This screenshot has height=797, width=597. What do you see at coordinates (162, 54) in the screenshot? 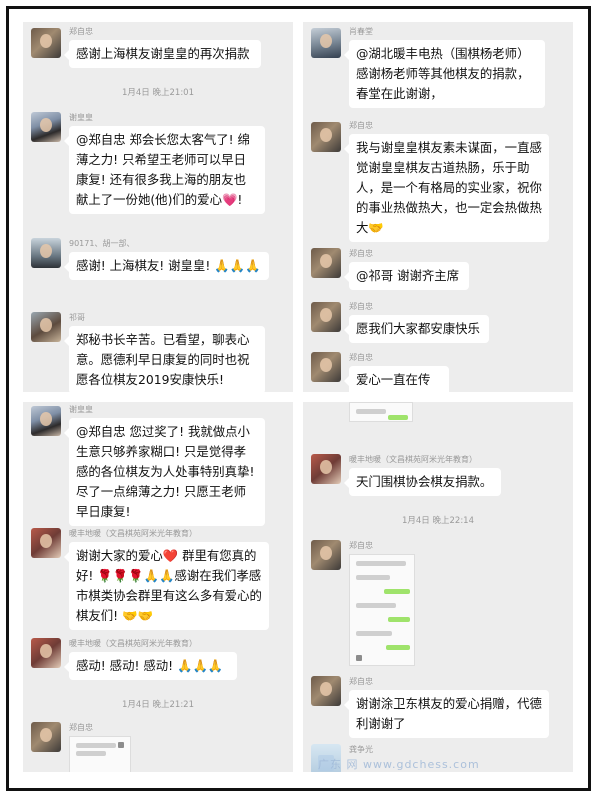
I see `message-bubble: 感谢上海棋友谢皇皇的再次捐款` at bounding box center [162, 54].